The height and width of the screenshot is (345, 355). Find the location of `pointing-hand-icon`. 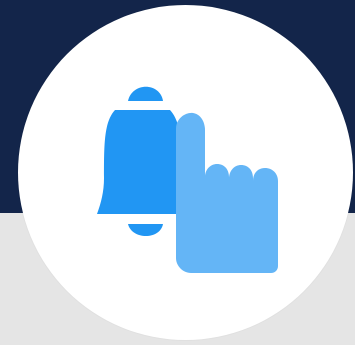

pointing-hand-icon is located at coordinates (227, 192).